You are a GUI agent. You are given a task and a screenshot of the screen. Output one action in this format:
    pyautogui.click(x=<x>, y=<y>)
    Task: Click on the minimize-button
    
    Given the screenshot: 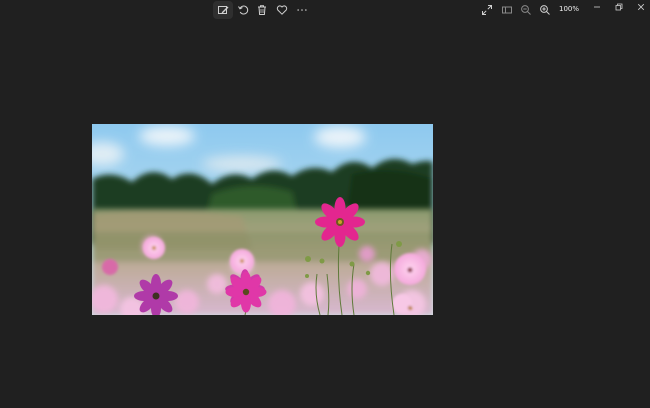 What is the action you would take?
    pyautogui.click(x=597, y=7)
    